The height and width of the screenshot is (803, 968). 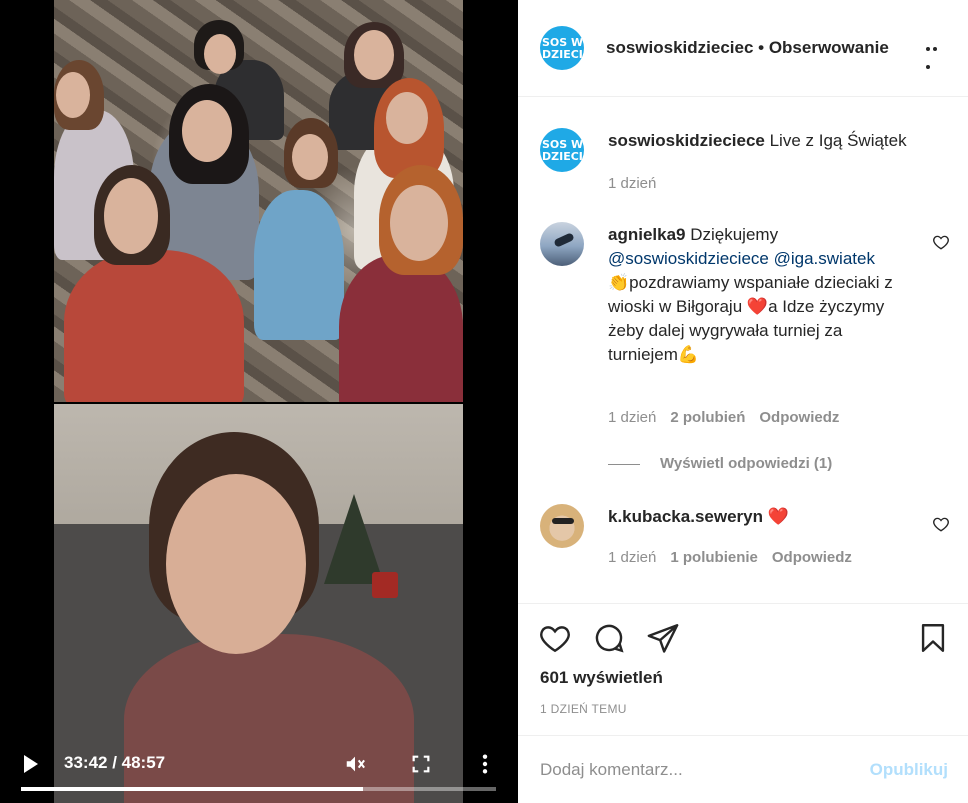 What do you see at coordinates (688, 258) in the screenshot?
I see `mention-link: @soswioskidzieciece` at bounding box center [688, 258].